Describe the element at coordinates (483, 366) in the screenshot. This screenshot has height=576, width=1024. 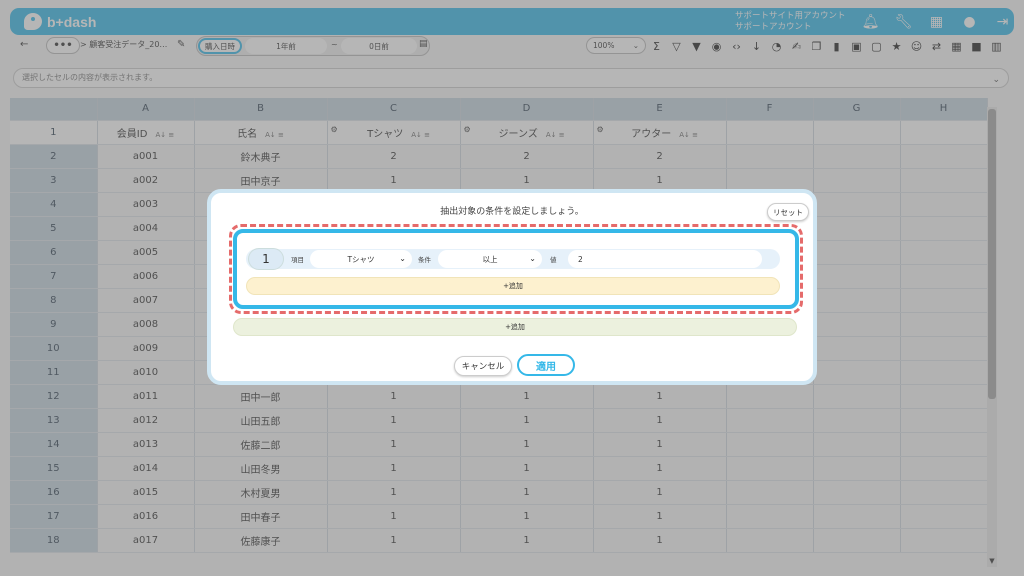
I see `cancel-button: キャンセル` at that location.